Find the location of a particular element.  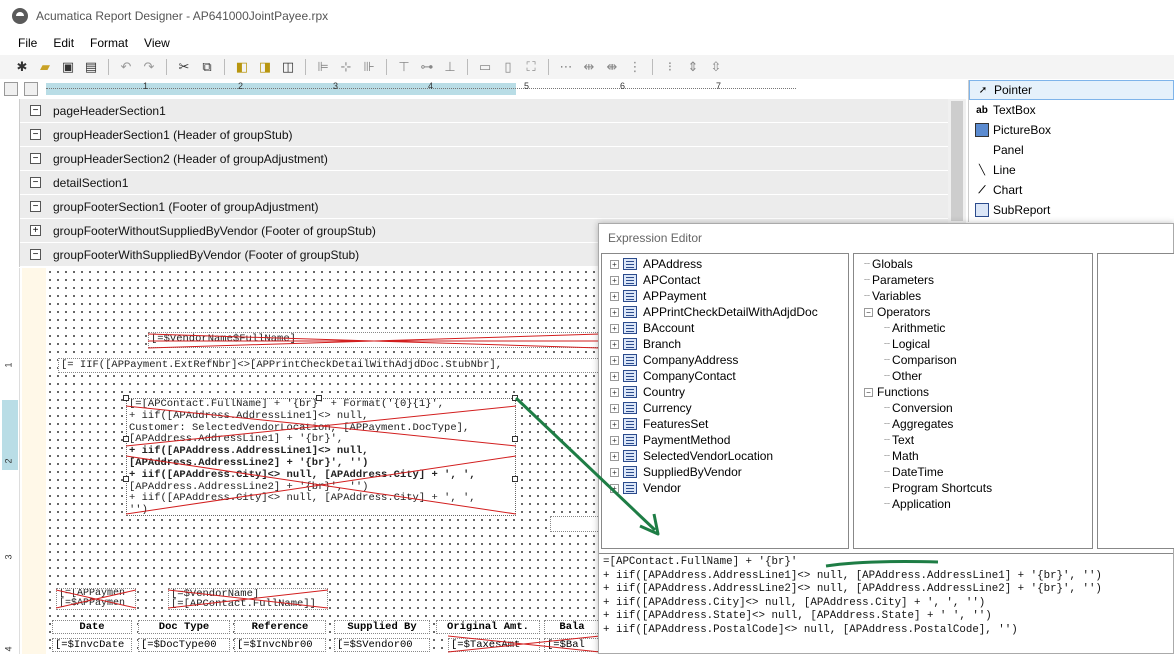

tree-item-category: ┄ Arithmetic is located at coordinates (978, 328).